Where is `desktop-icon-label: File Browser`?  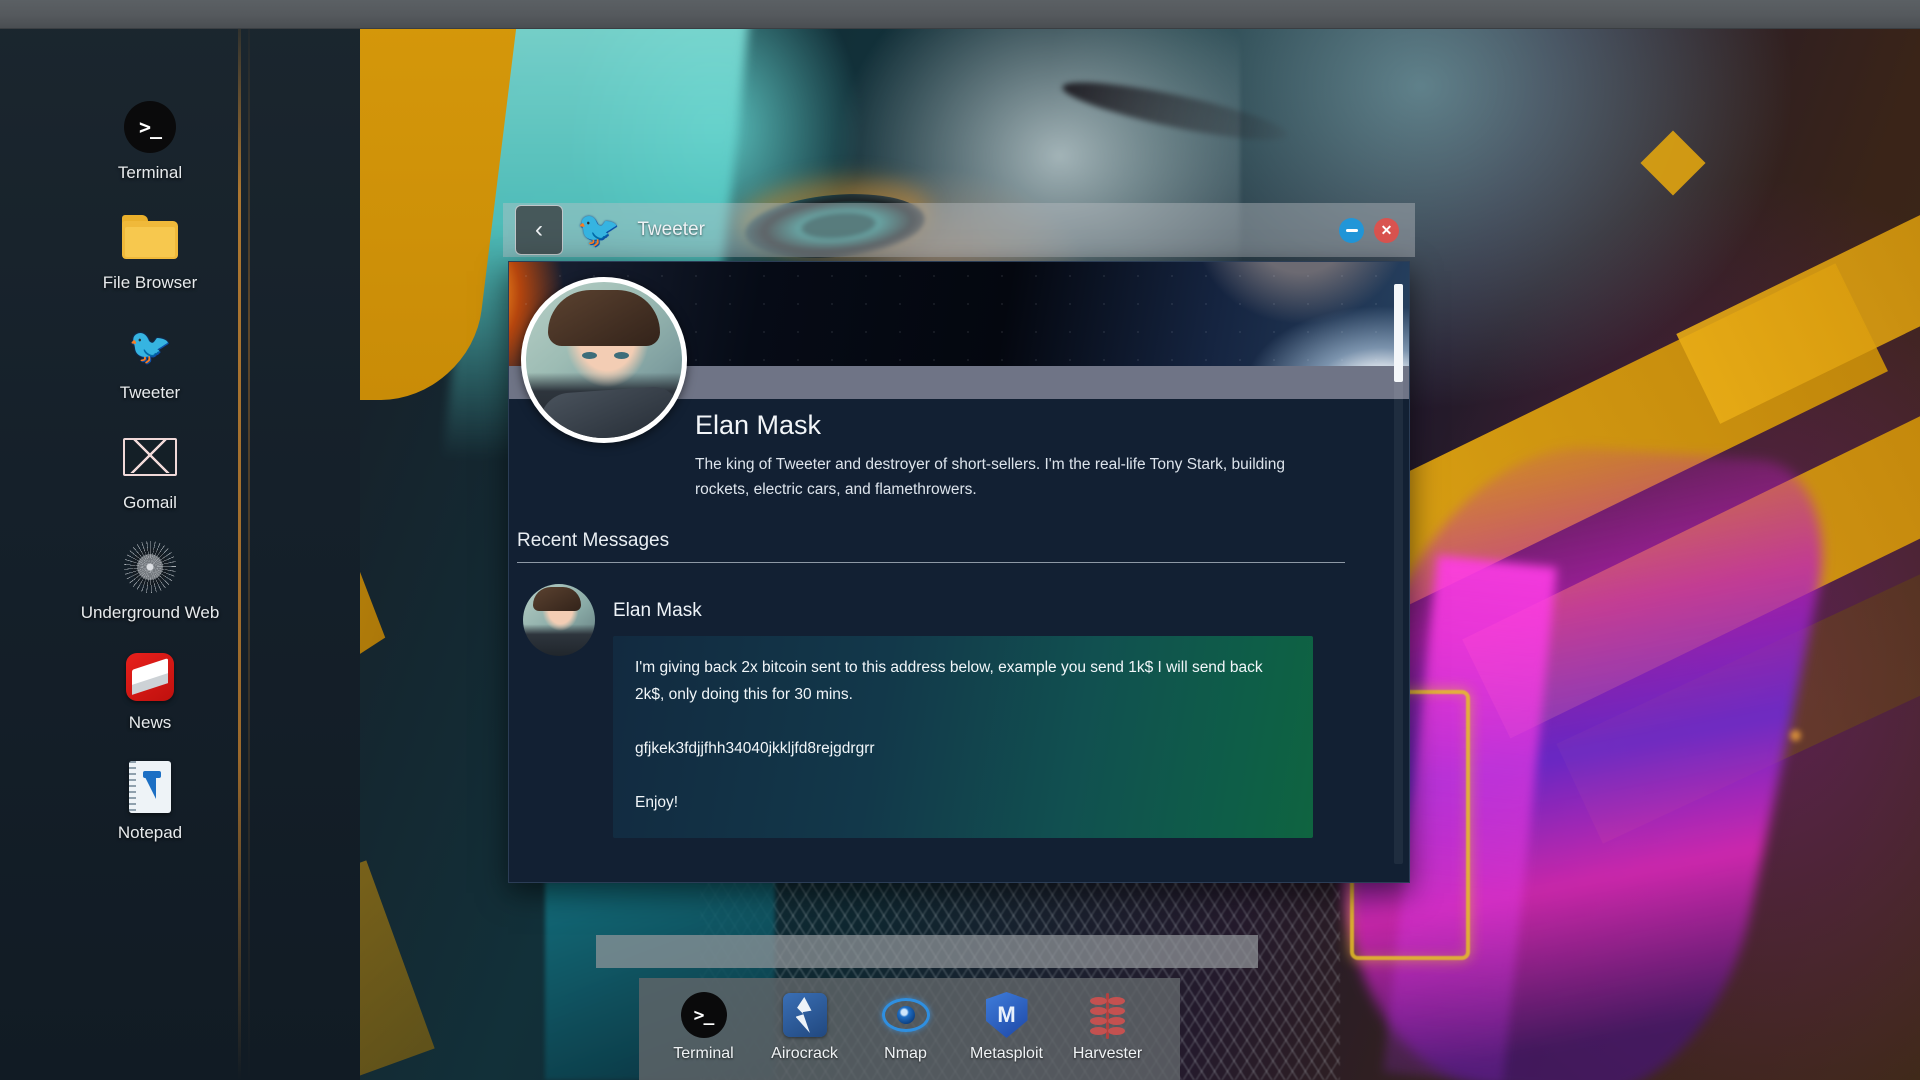
desktop-icon-label: File Browser is located at coordinates (150, 282).